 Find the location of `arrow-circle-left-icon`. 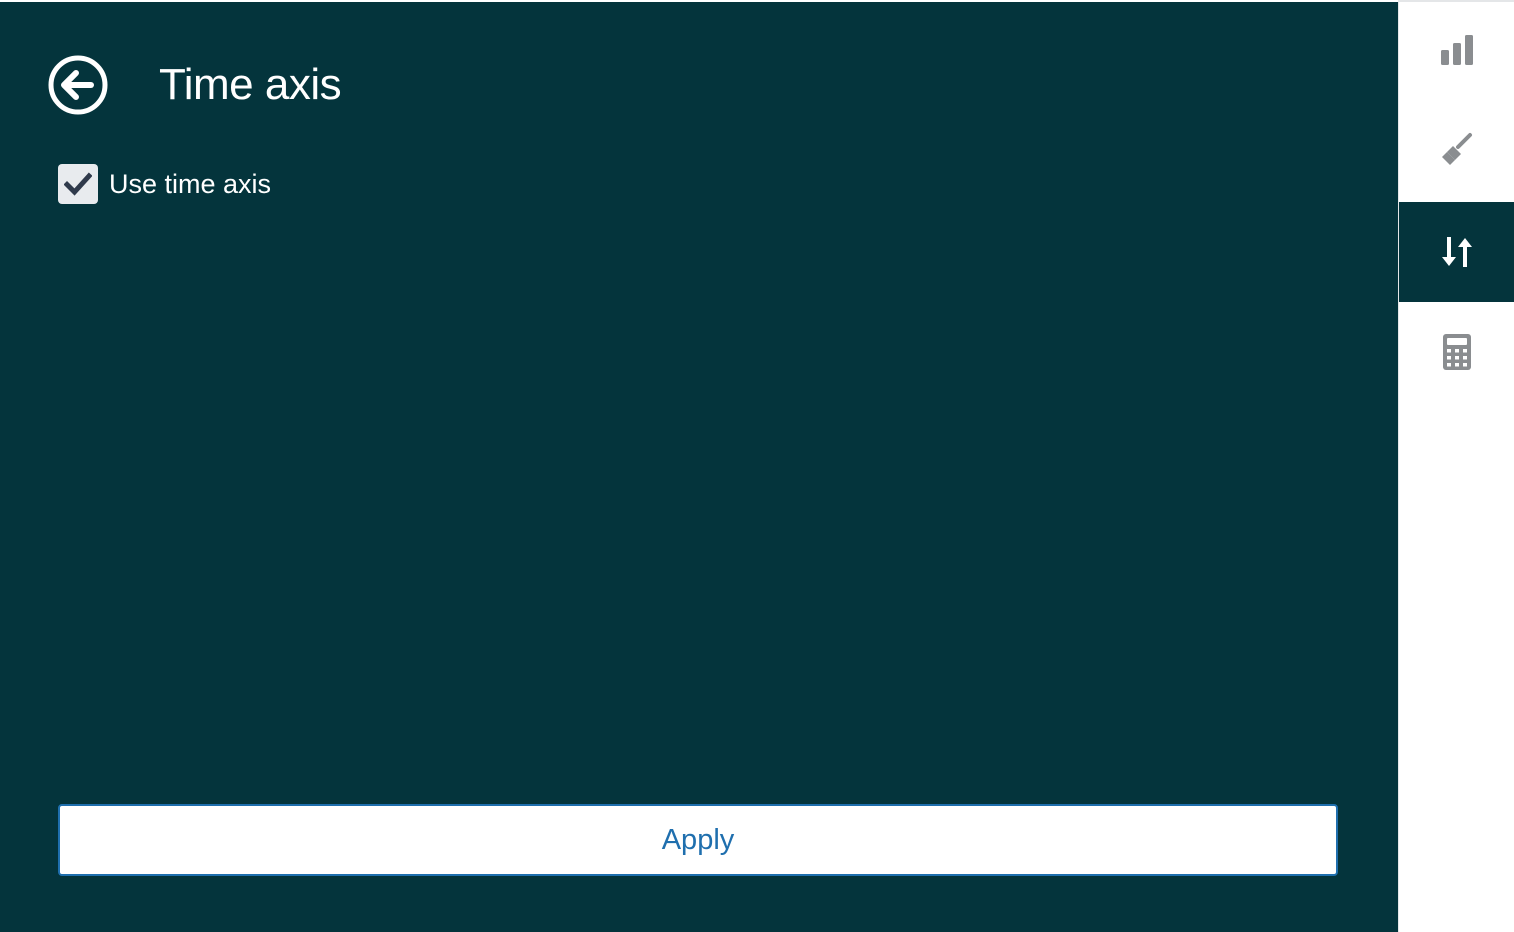

arrow-circle-left-icon is located at coordinates (78, 85).